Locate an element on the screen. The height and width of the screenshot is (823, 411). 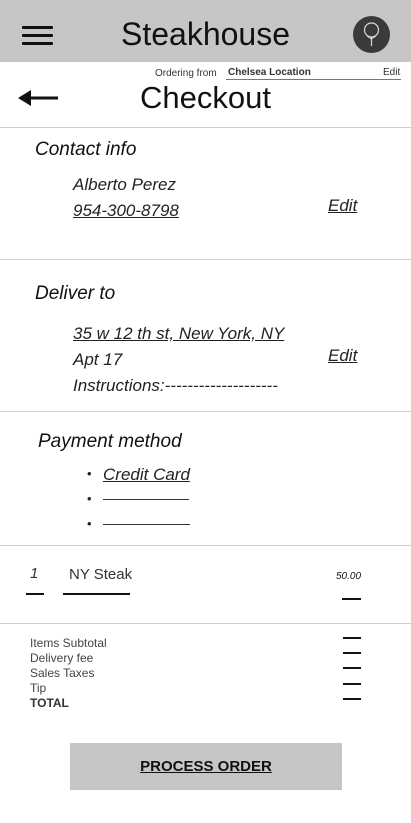
delivery-fee-label: Delivery fee is located at coordinates (62, 658).